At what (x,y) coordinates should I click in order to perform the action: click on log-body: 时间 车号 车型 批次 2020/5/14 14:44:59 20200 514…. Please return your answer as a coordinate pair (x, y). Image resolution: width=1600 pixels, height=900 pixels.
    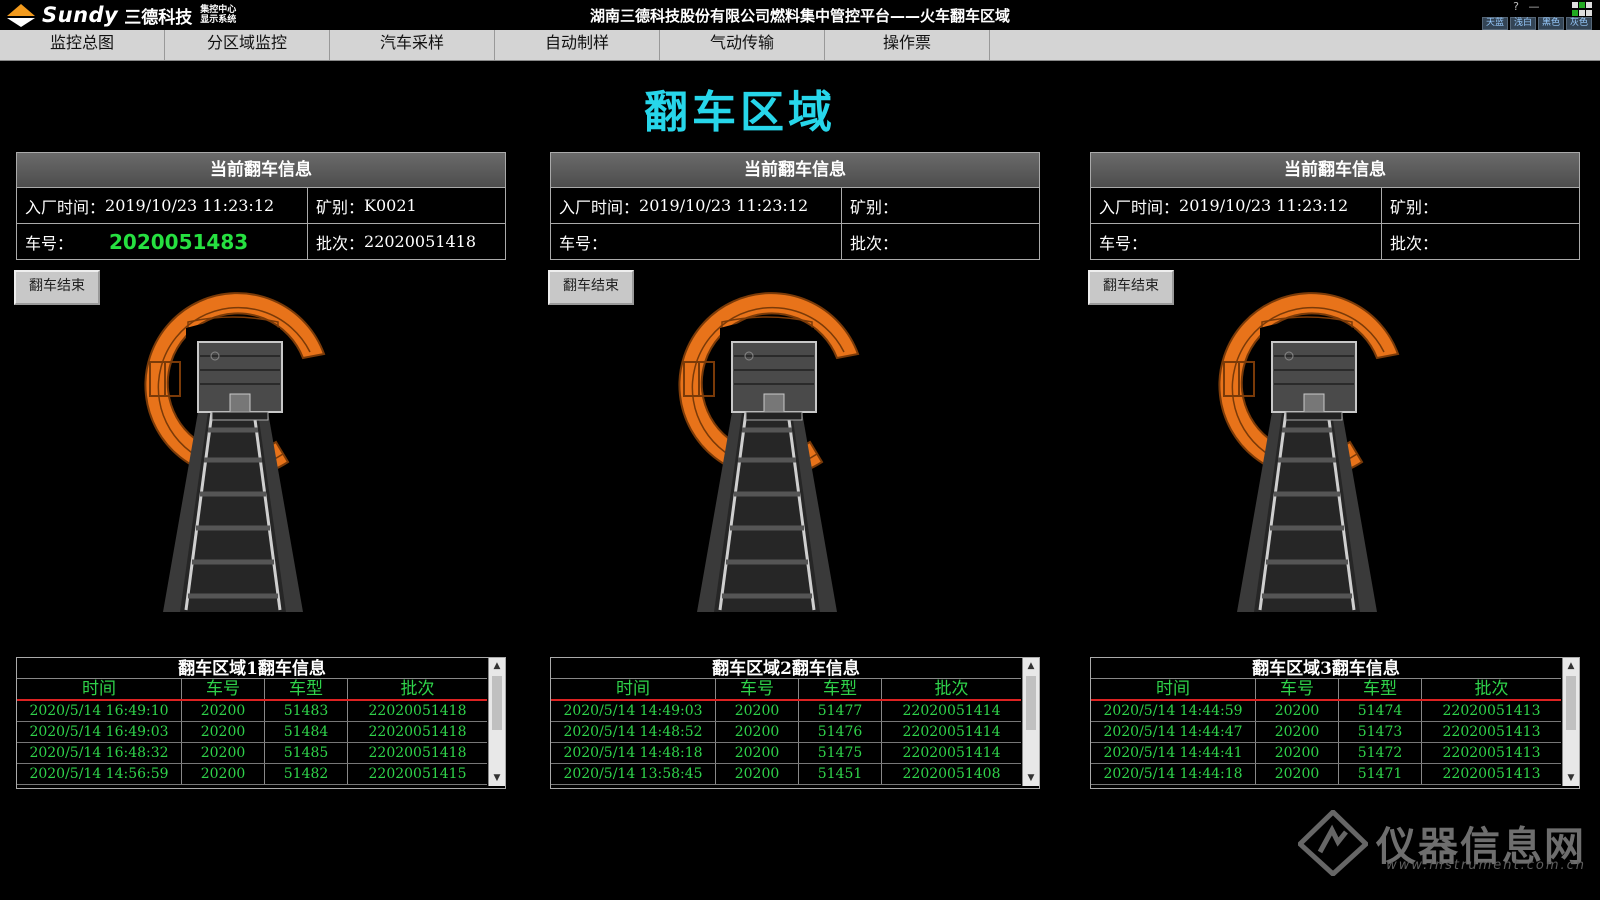
    Looking at the image, I should click on (1326, 732).